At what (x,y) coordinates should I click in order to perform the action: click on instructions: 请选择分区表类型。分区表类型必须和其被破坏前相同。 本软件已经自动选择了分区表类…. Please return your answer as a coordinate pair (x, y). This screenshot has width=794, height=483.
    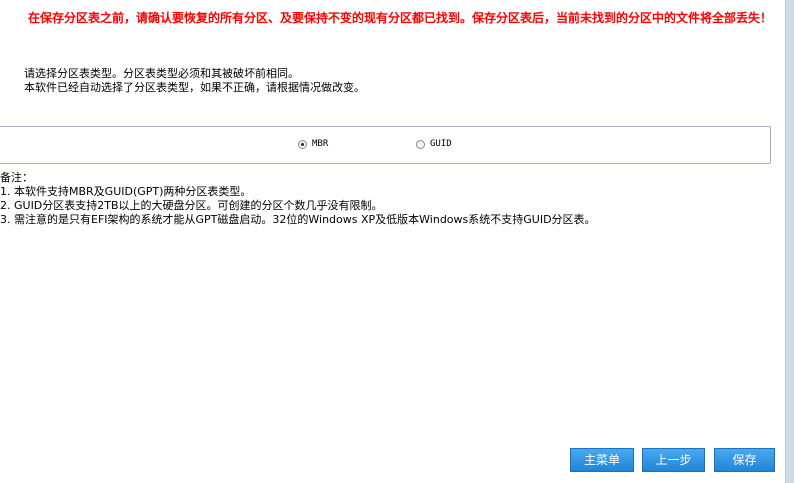
    Looking at the image, I should click on (194, 81).